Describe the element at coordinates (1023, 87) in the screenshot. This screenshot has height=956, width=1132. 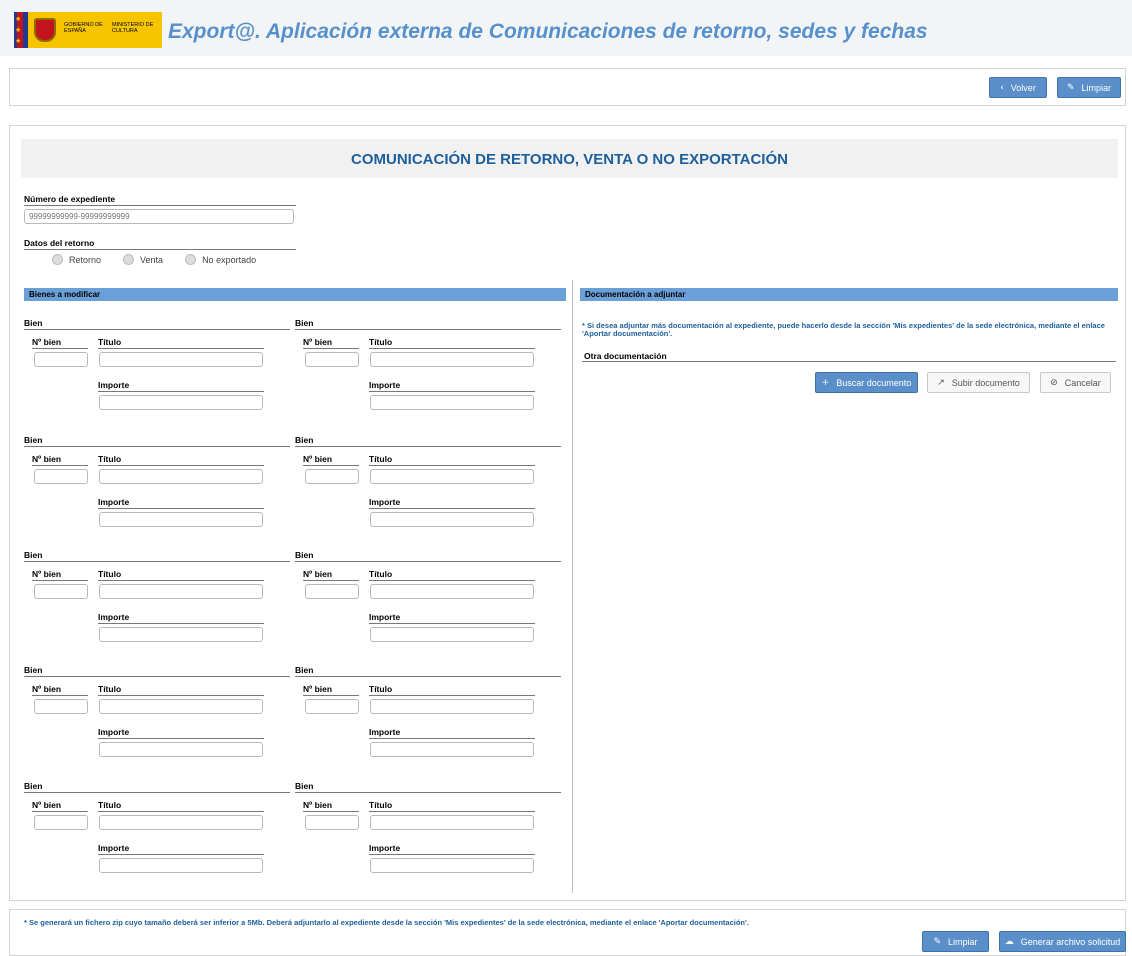
I see `volver-label: Volver` at that location.